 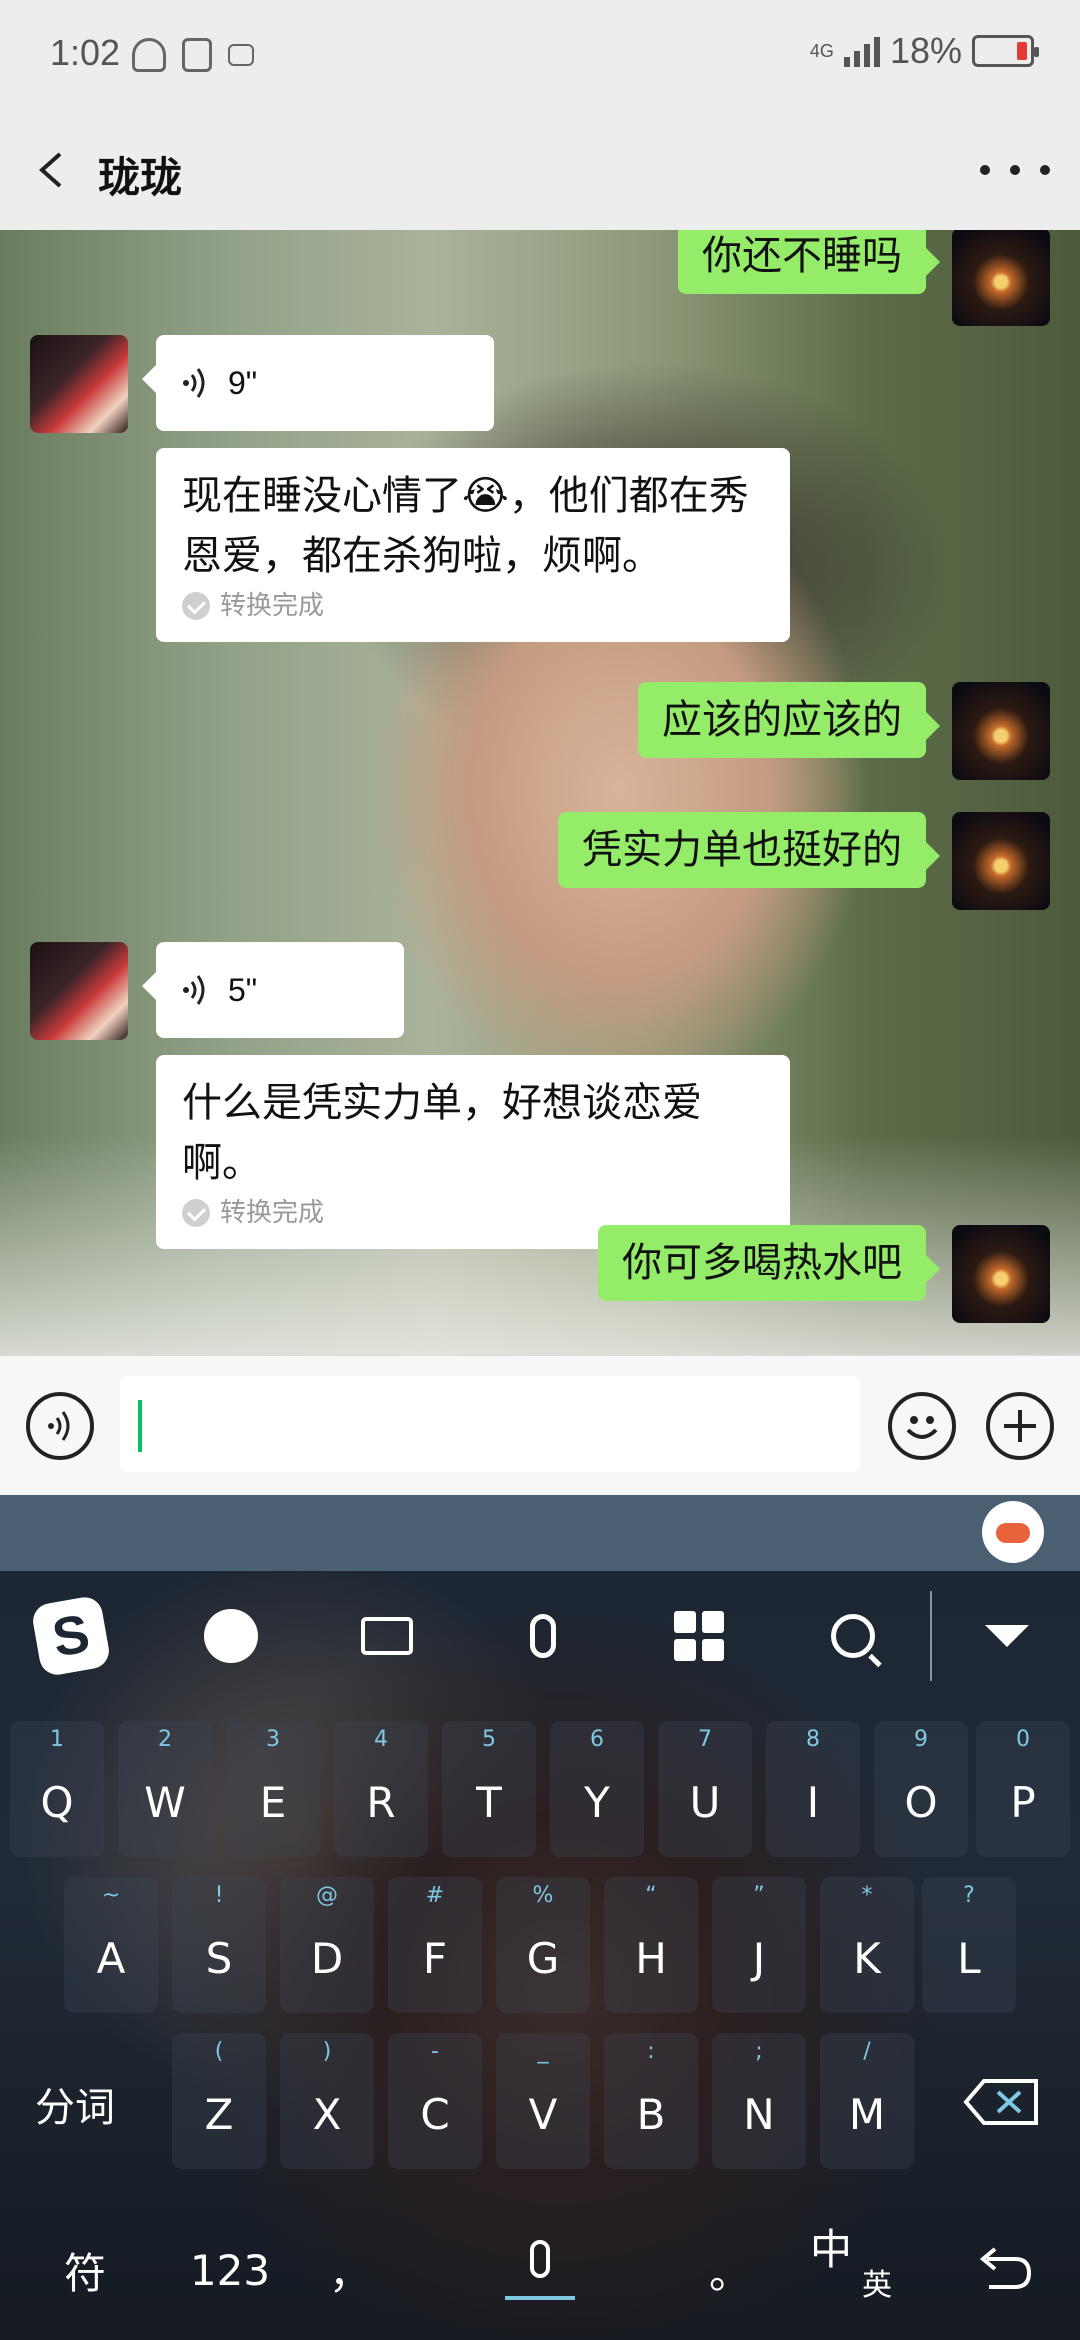 I want to click on transcript-status: 转换完成, so click(x=272, y=1213).